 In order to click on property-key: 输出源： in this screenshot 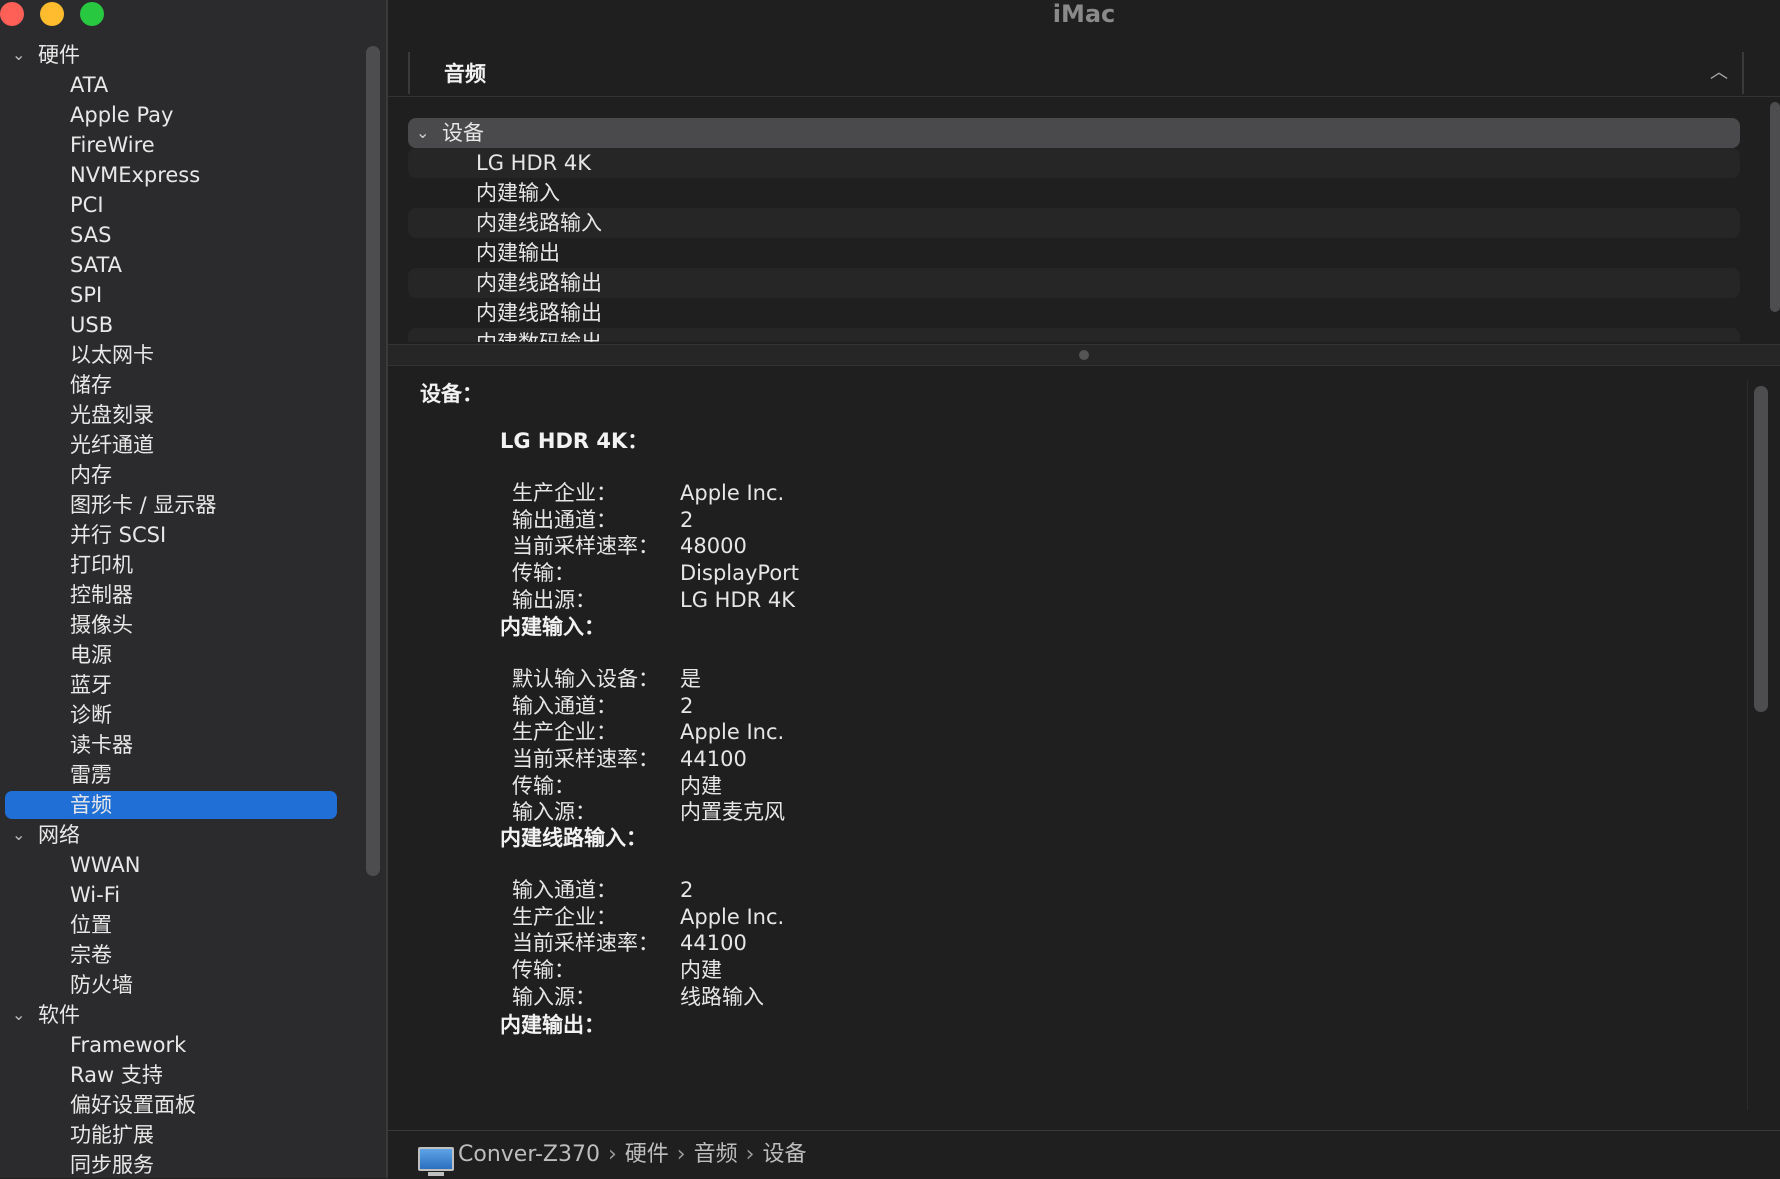, I will do `click(554, 599)`.